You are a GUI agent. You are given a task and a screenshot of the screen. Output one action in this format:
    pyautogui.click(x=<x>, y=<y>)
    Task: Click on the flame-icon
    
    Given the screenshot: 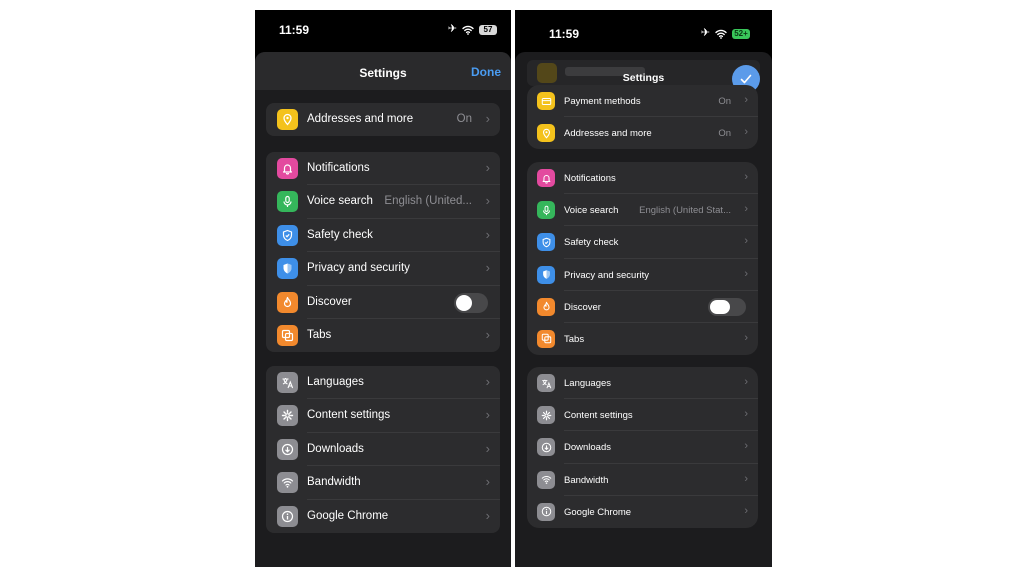 What is the action you would take?
    pyautogui.click(x=287, y=302)
    